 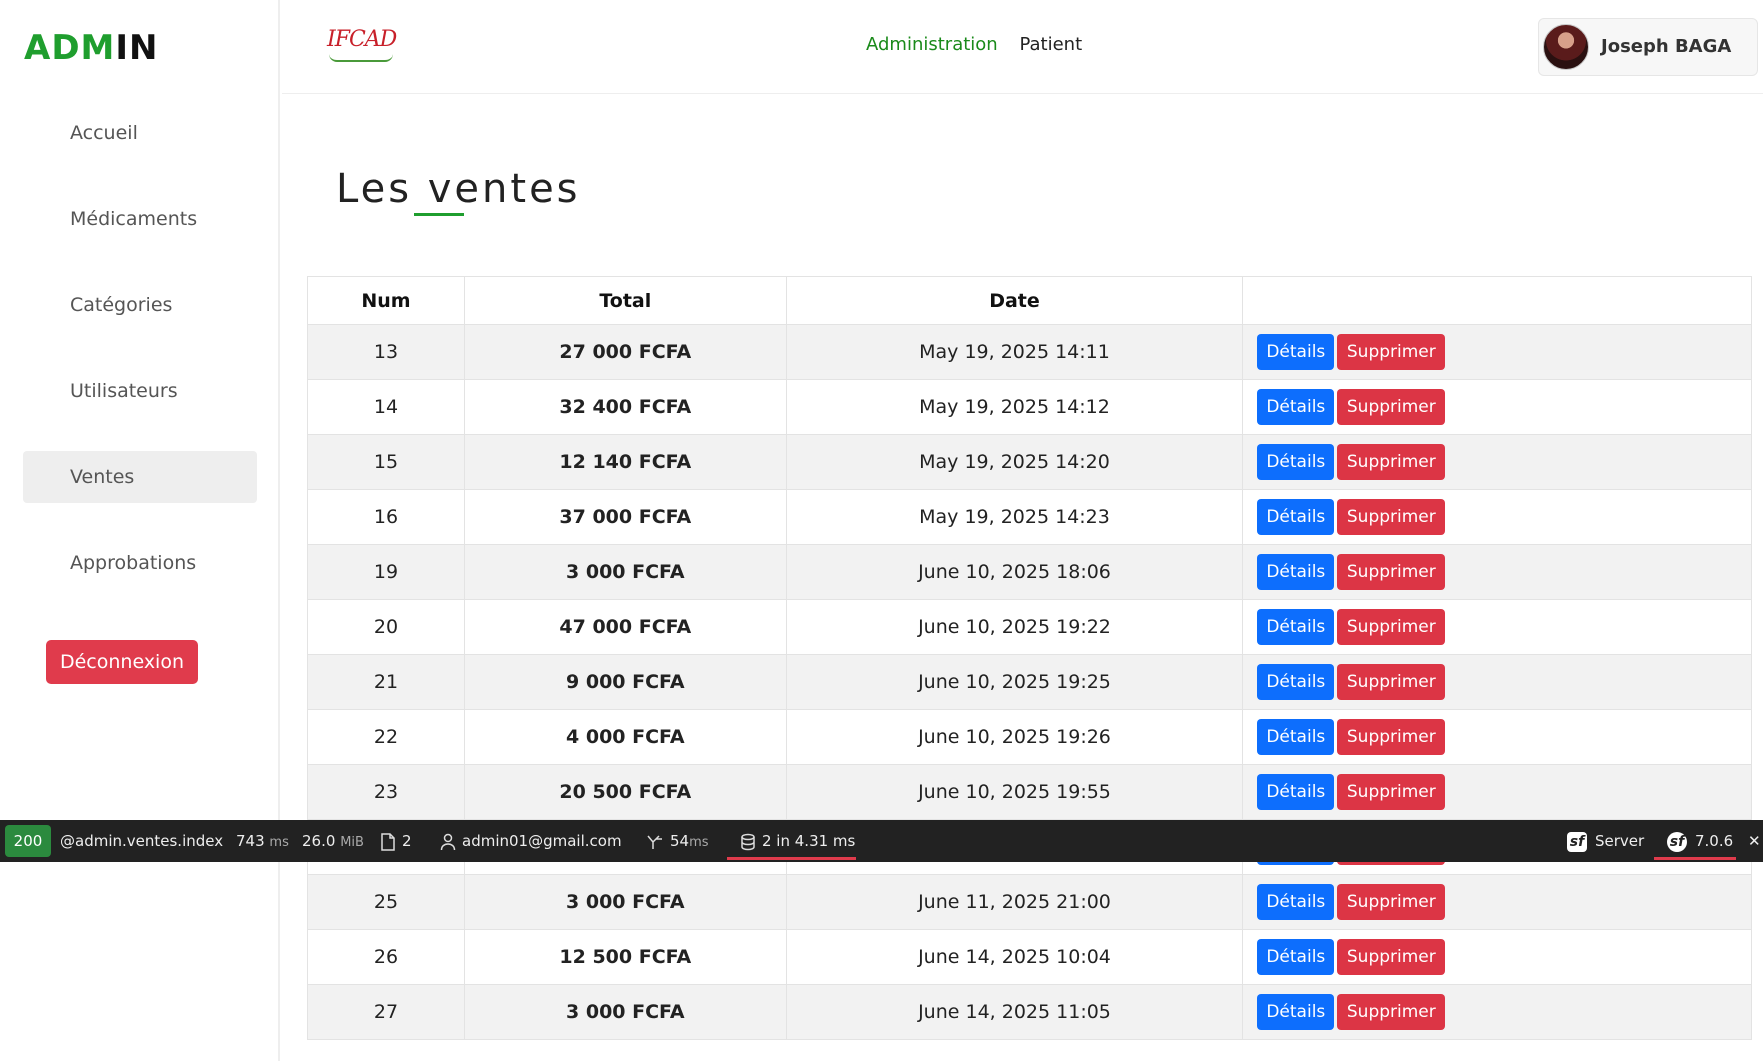 I want to click on database-panel: 2 in 4.31 ms, so click(x=797, y=841).